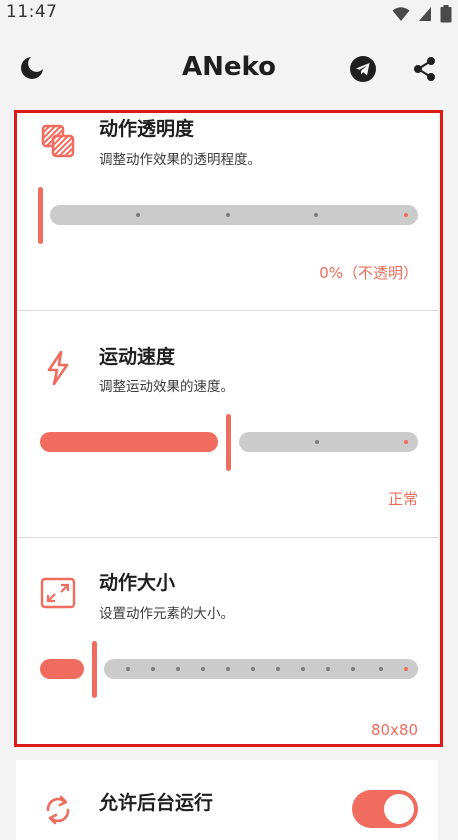 The width and height of the screenshot is (458, 840). I want to click on status-icons, so click(422, 14).